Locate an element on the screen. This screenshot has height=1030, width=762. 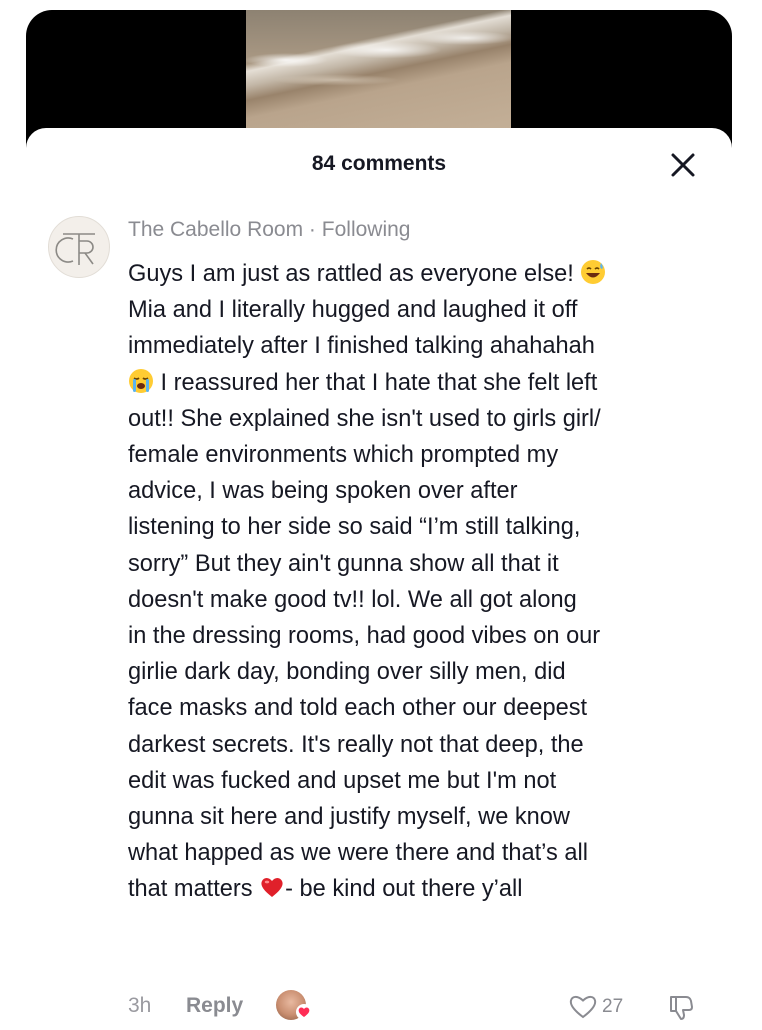
wave-foam is located at coordinates (378, 72).